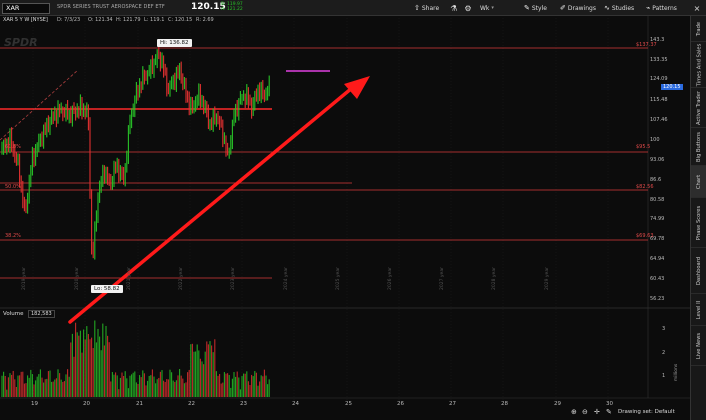 The height and width of the screenshot is (420, 706). I want to click on tab-times-and-sales: Times And Sales, so click(698, 65).